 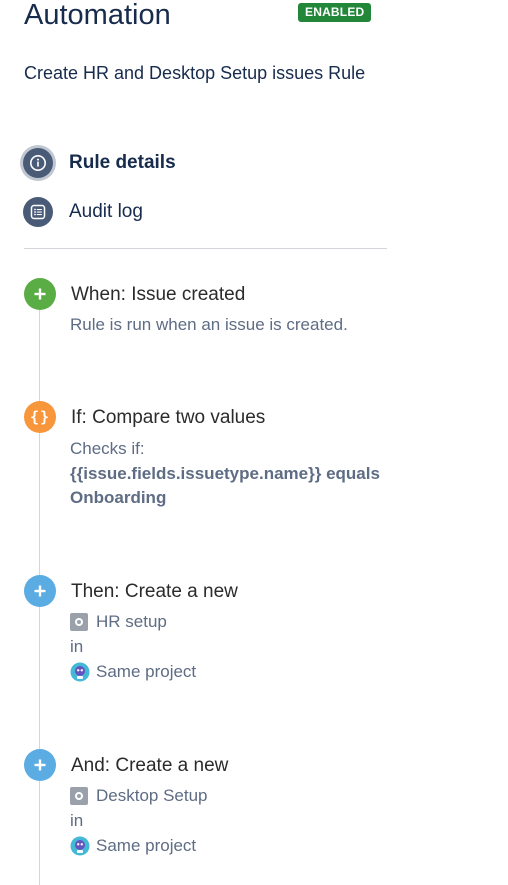 I want to click on issue-type-label: HR setup, so click(x=131, y=621).